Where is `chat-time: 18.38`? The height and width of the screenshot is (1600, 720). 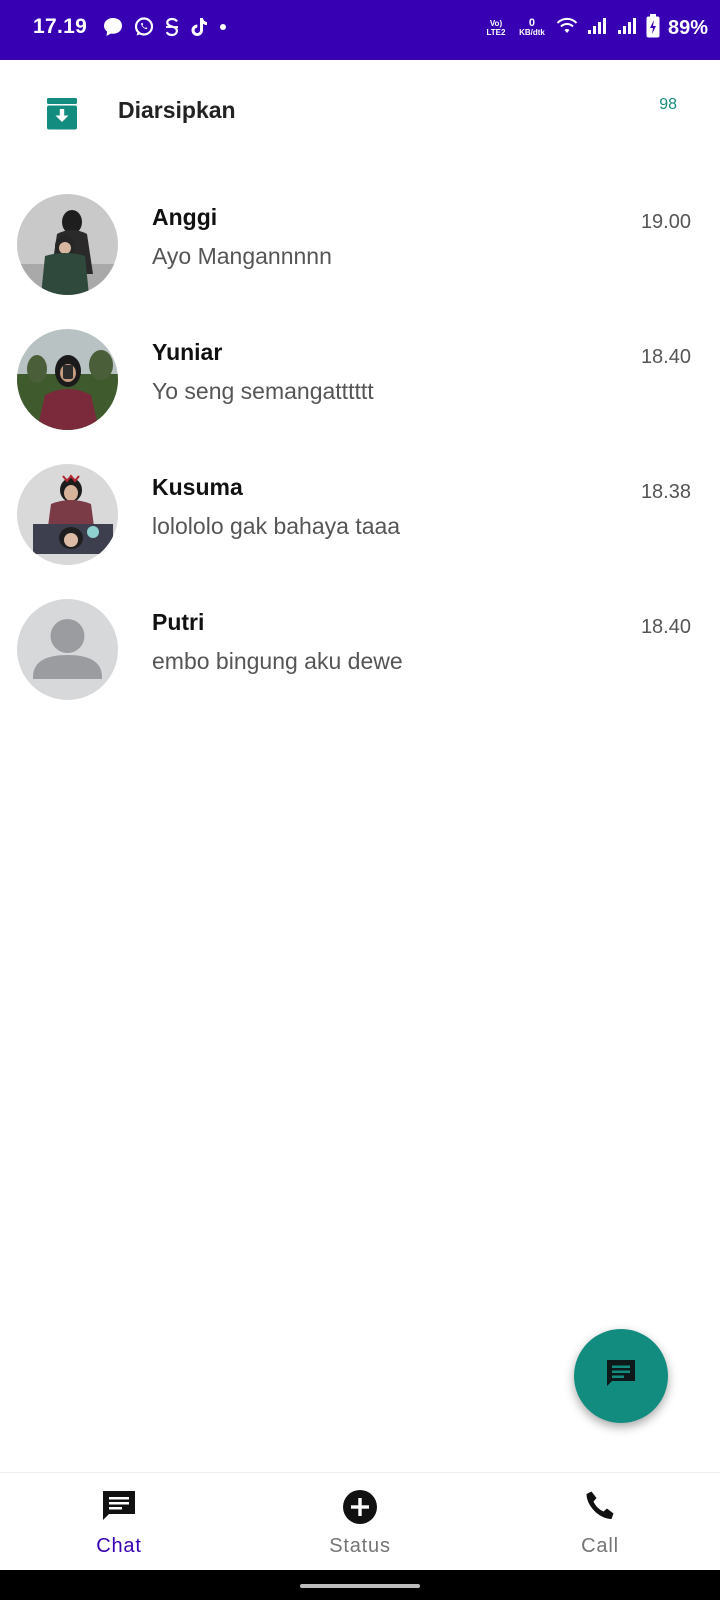 chat-time: 18.38 is located at coordinates (665, 492).